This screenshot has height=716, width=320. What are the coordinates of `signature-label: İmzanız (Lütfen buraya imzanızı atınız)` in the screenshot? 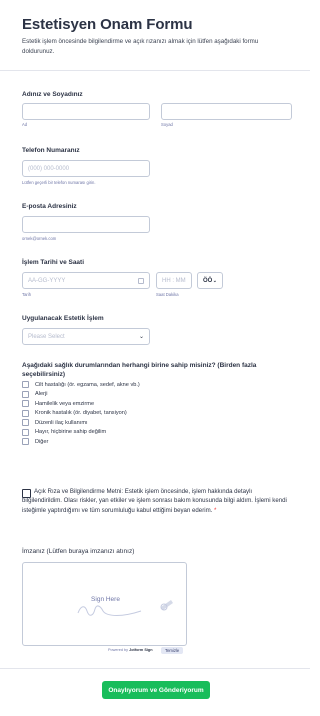 It's located at (78, 551).